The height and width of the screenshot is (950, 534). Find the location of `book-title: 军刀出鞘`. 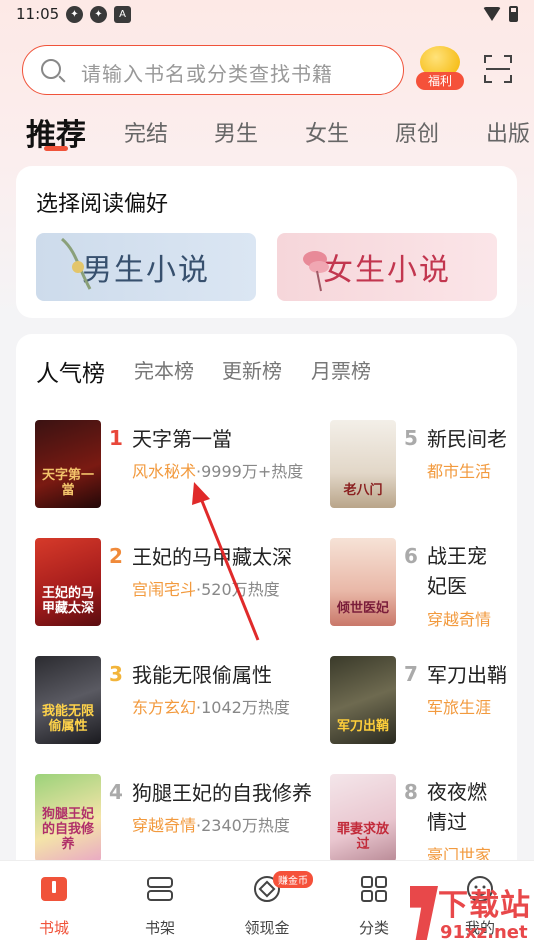

book-title: 军刀出鞘 is located at coordinates (467, 675).